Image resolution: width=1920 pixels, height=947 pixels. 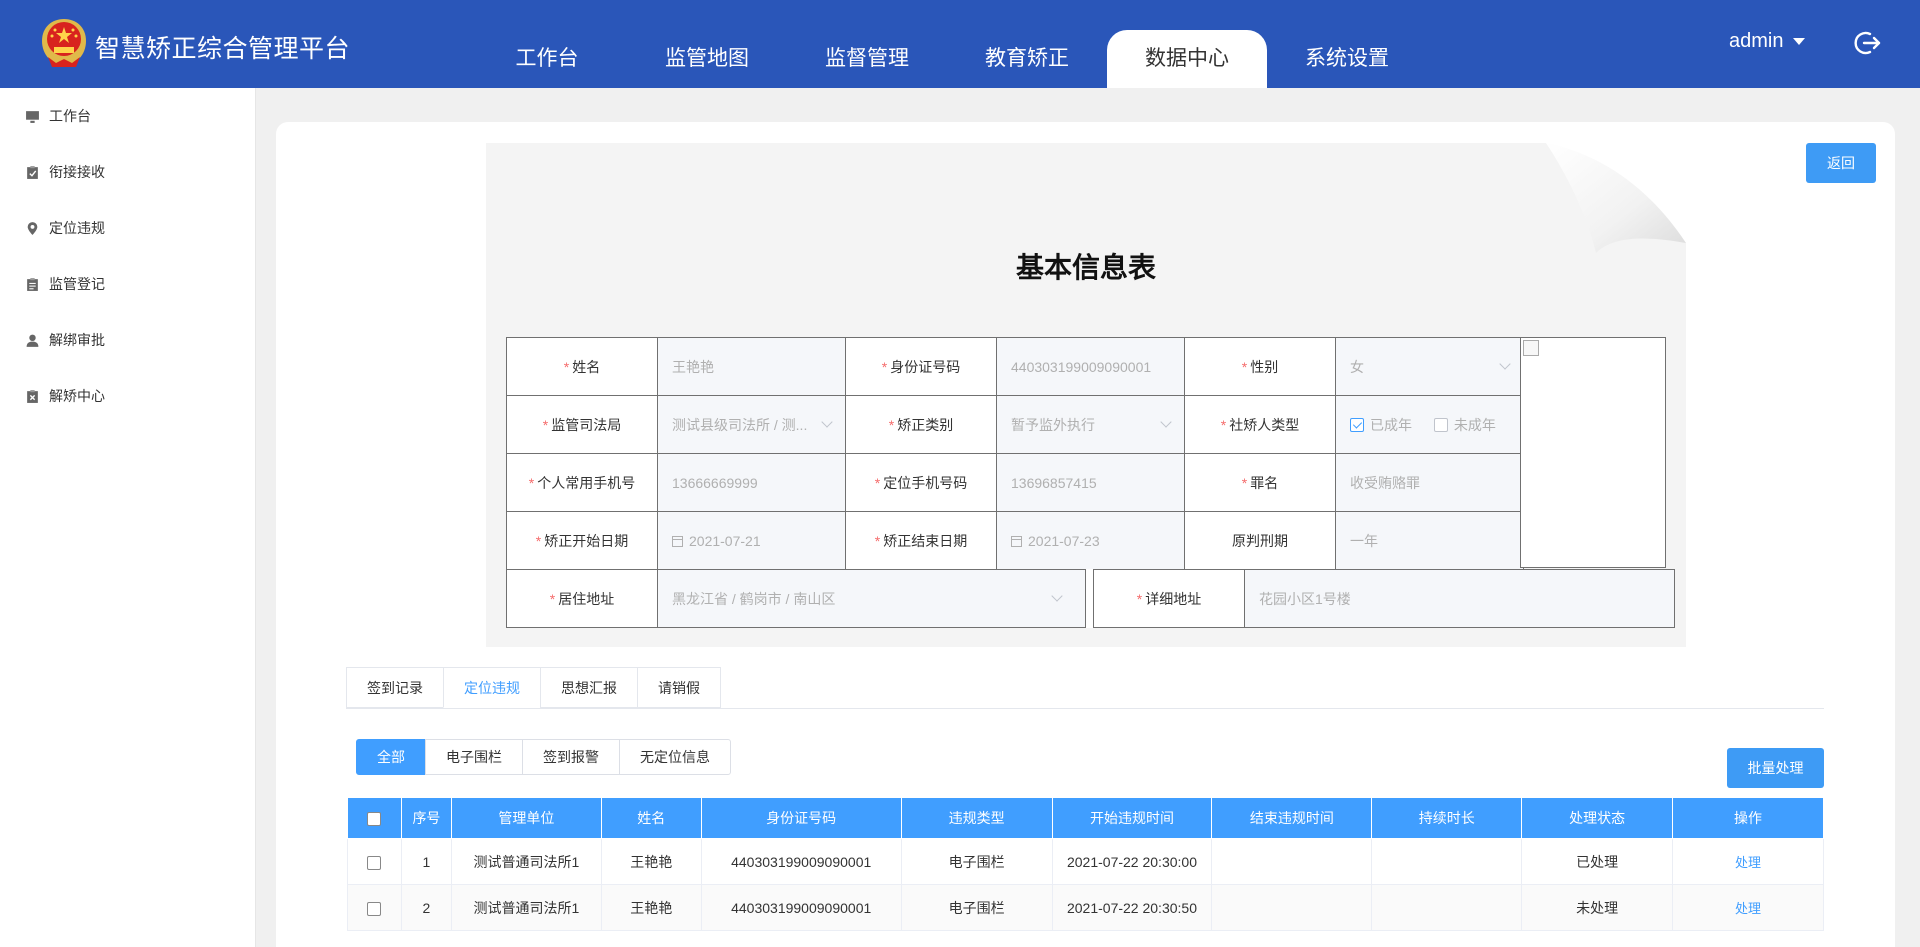 I want to click on nav-education: 教育矫正, so click(x=1027, y=59).